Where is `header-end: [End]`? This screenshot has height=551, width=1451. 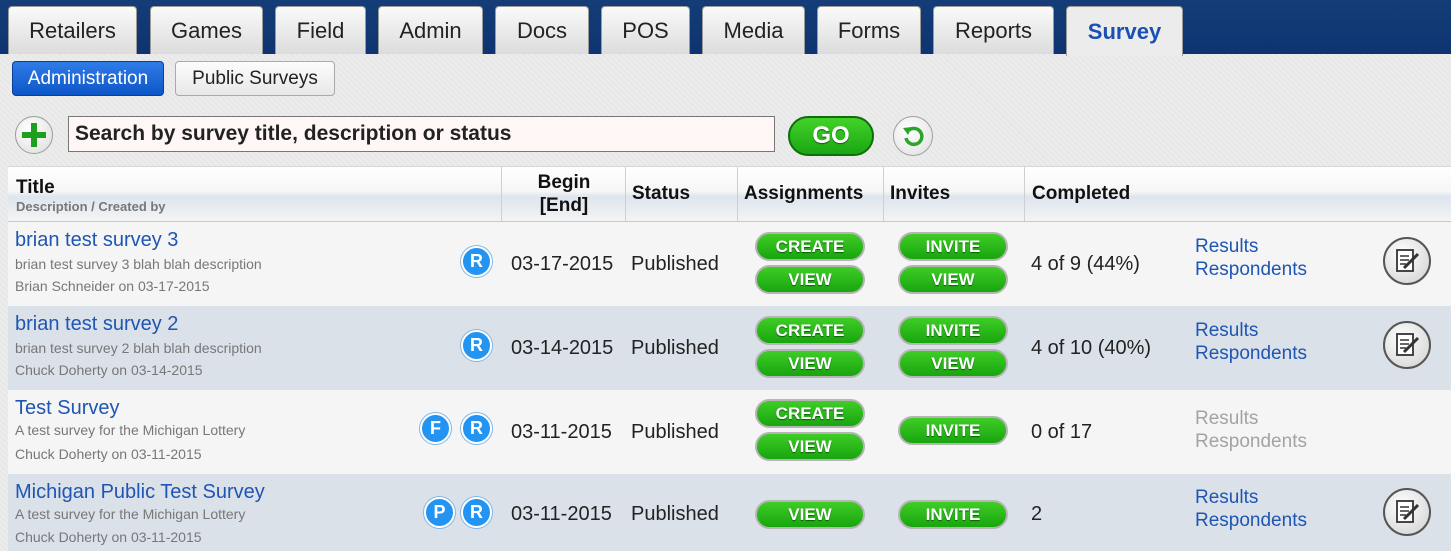
header-end: [End] is located at coordinates (564, 205).